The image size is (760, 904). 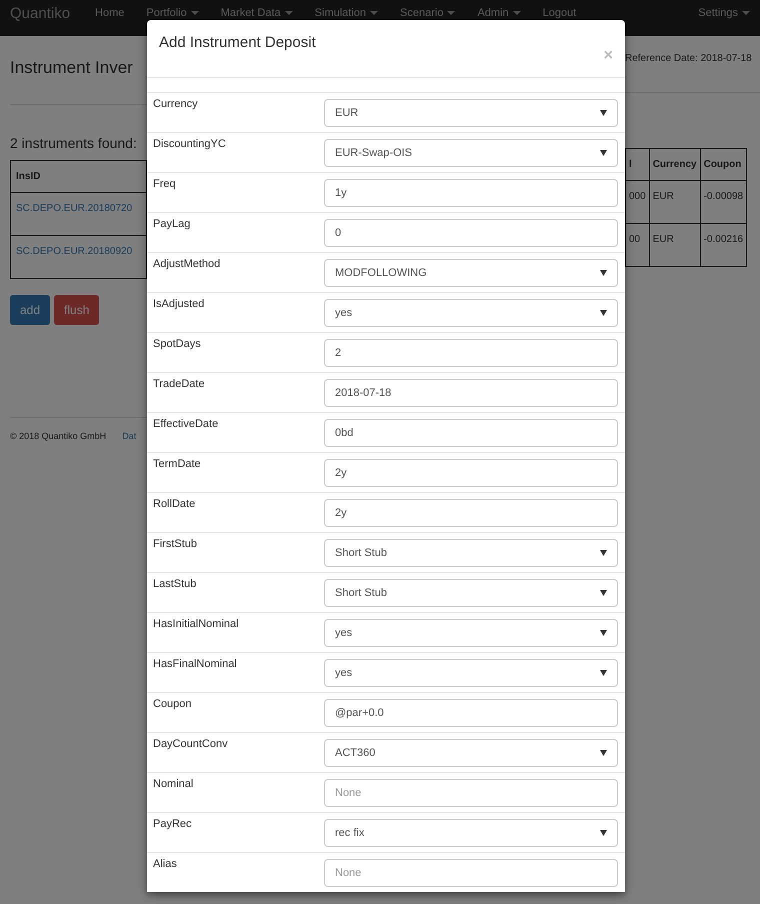 I want to click on field-label: HasFinalNominal, so click(x=195, y=664).